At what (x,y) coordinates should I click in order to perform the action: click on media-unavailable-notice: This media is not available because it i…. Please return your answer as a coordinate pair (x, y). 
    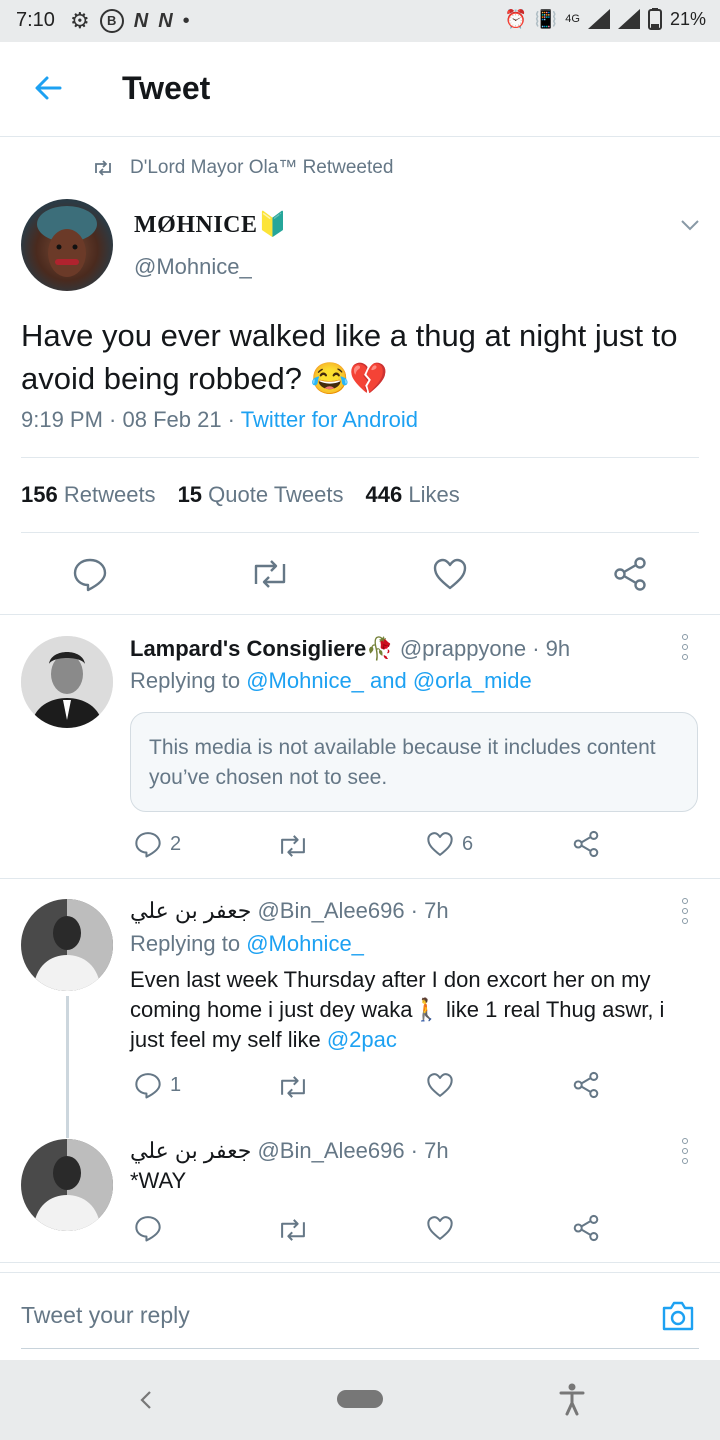
    Looking at the image, I should click on (414, 762).